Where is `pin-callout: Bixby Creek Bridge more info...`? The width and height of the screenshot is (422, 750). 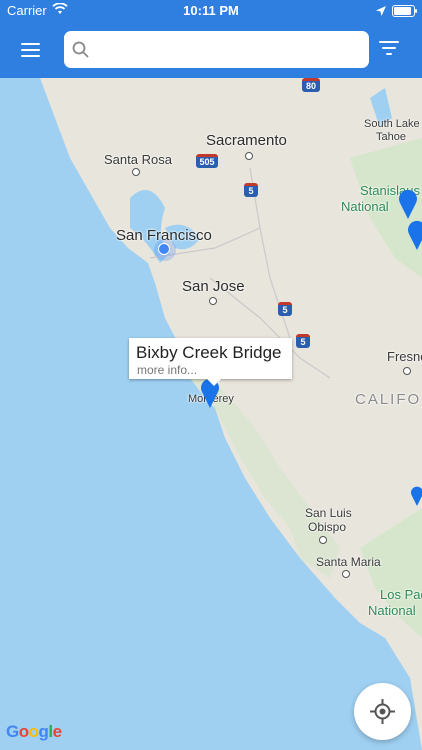
pin-callout: Bixby Creek Bridge more info... is located at coordinates (210, 362).